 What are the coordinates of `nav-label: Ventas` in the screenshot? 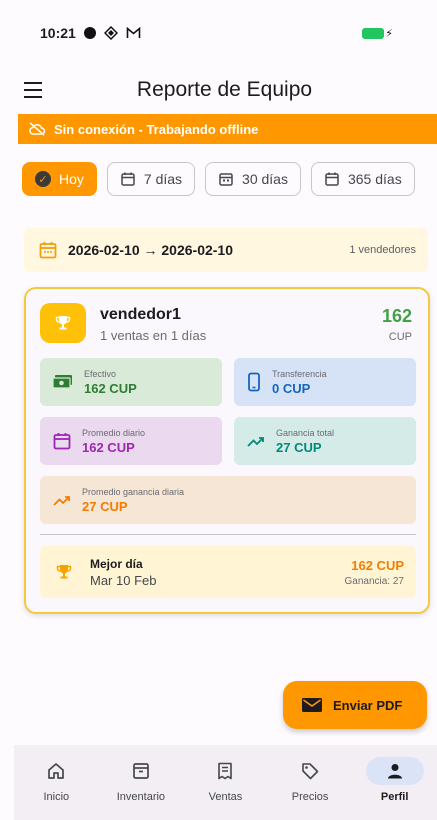 It's located at (225, 797).